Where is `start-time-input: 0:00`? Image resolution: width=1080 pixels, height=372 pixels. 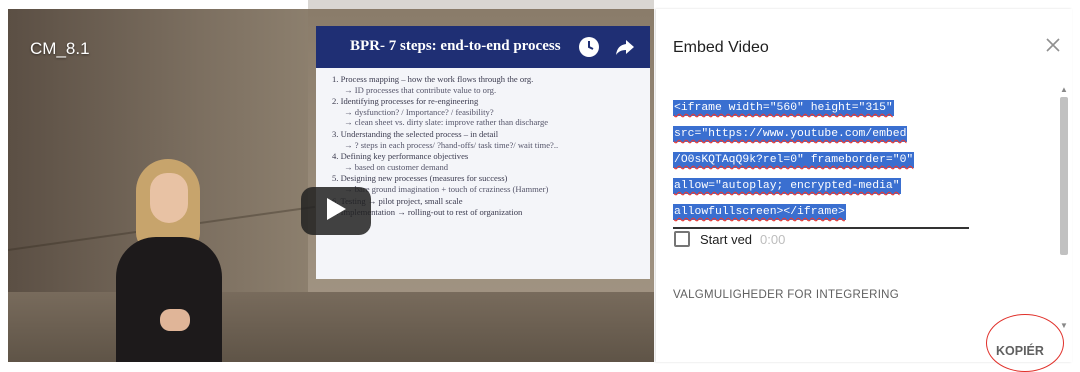 start-time-input: 0:00 is located at coordinates (772, 239).